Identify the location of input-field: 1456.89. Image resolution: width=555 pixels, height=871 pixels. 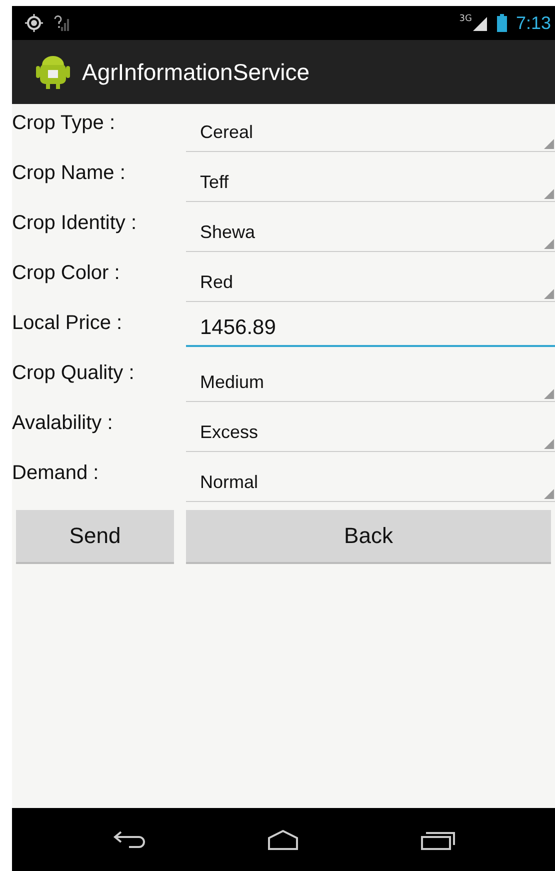
(370, 329).